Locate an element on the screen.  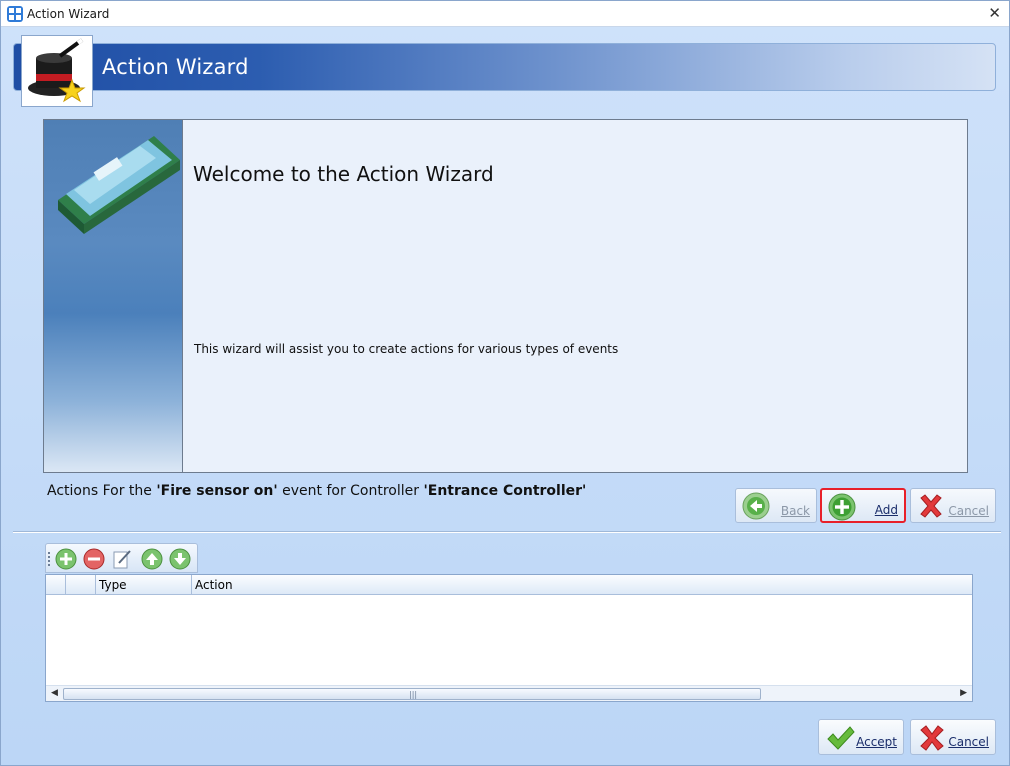
magic-hat-icon is located at coordinates (57, 71).